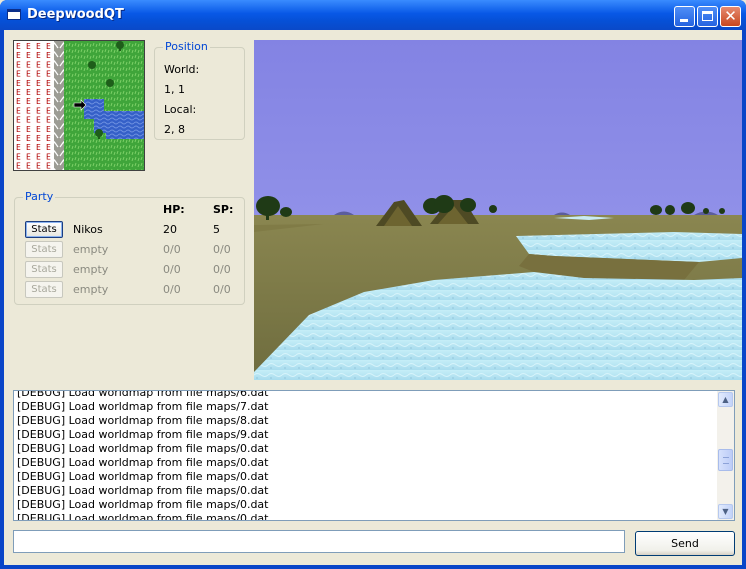  What do you see at coordinates (44, 229) in the screenshot?
I see `stats-button-1: Stats` at bounding box center [44, 229].